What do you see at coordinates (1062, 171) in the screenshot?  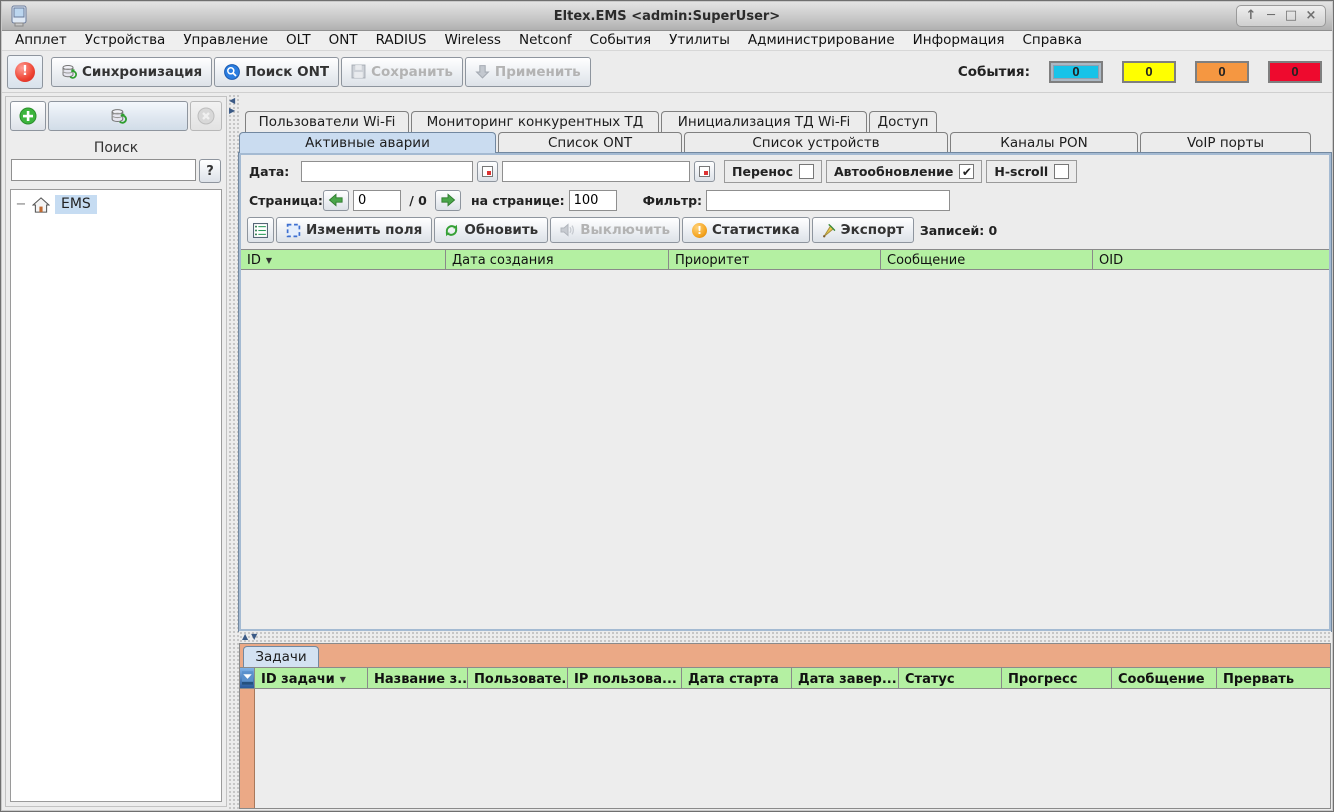 I see `hscroll-checkbox` at bounding box center [1062, 171].